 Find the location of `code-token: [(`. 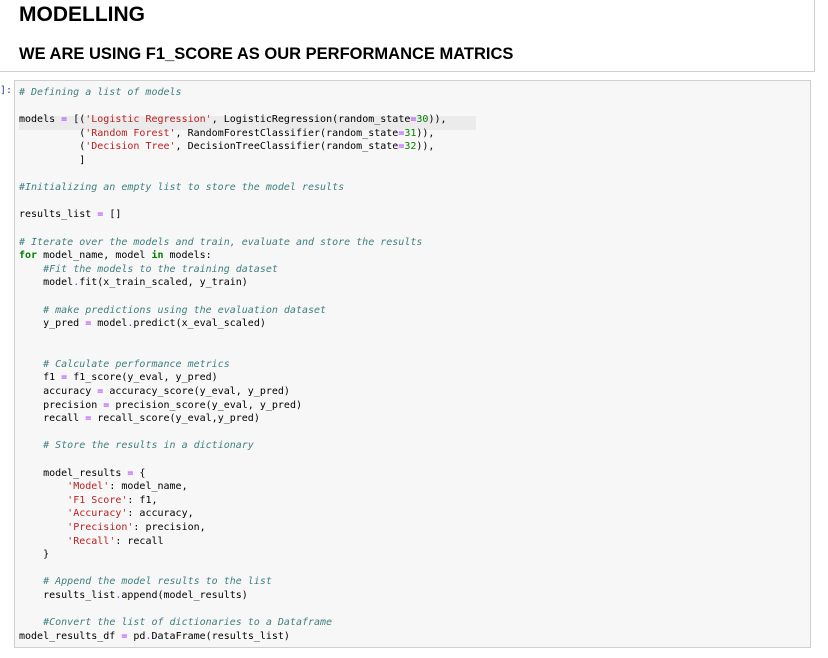

code-token: [( is located at coordinates (76, 120).